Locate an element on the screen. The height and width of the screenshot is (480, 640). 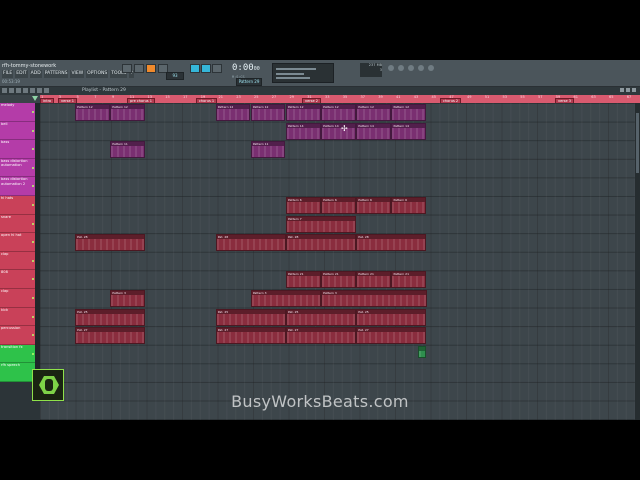
time-display: 0:0000 M:S:CS is located at coordinates (250, 71).